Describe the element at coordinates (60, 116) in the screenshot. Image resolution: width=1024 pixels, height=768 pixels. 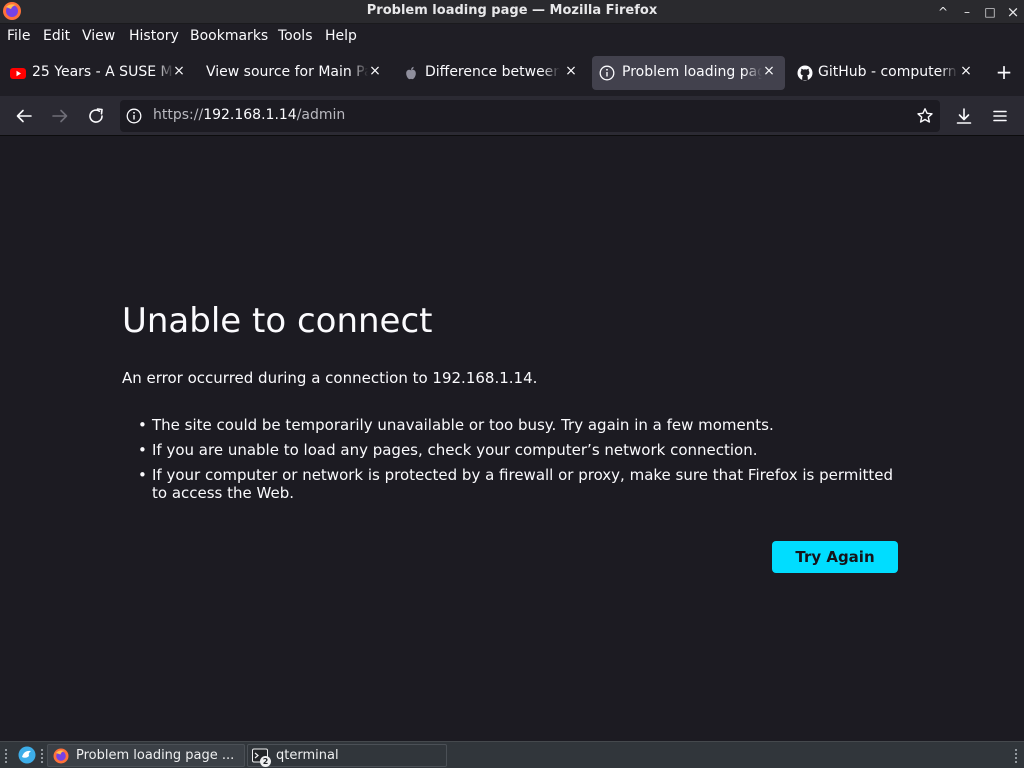
I see `forward-arrow-icon` at that location.